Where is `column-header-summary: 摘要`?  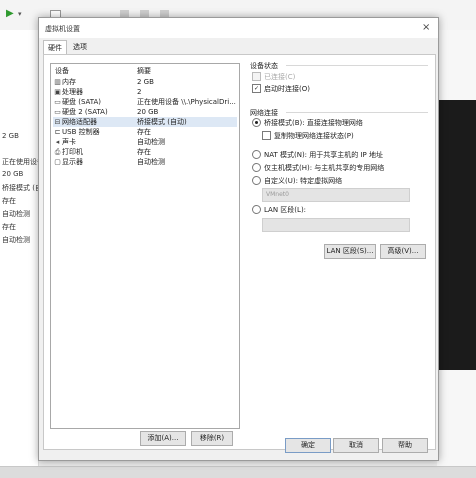
column-header-summary: 摘要 is located at coordinates (144, 71).